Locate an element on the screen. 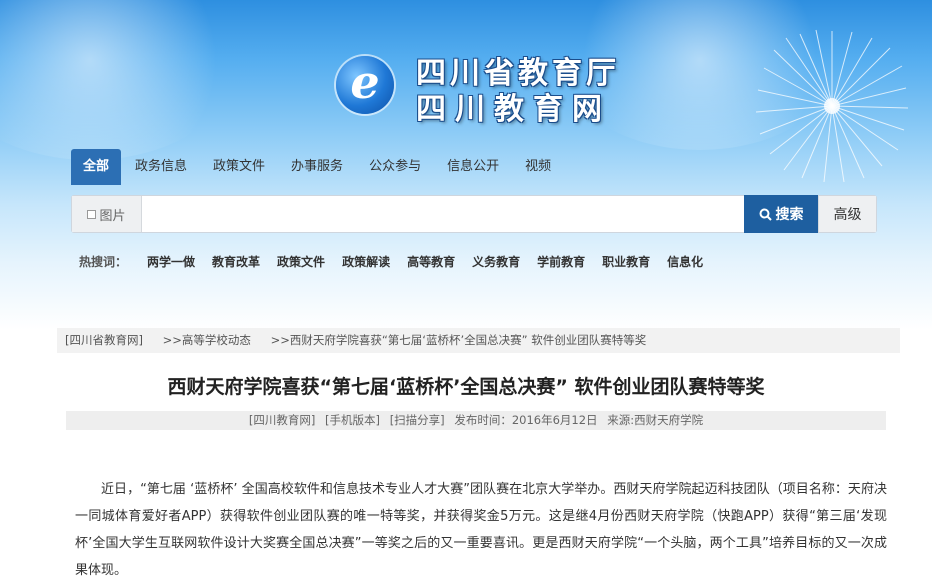 The width and height of the screenshot is (932, 577). hot-word: 政策文件 is located at coordinates (301, 262).